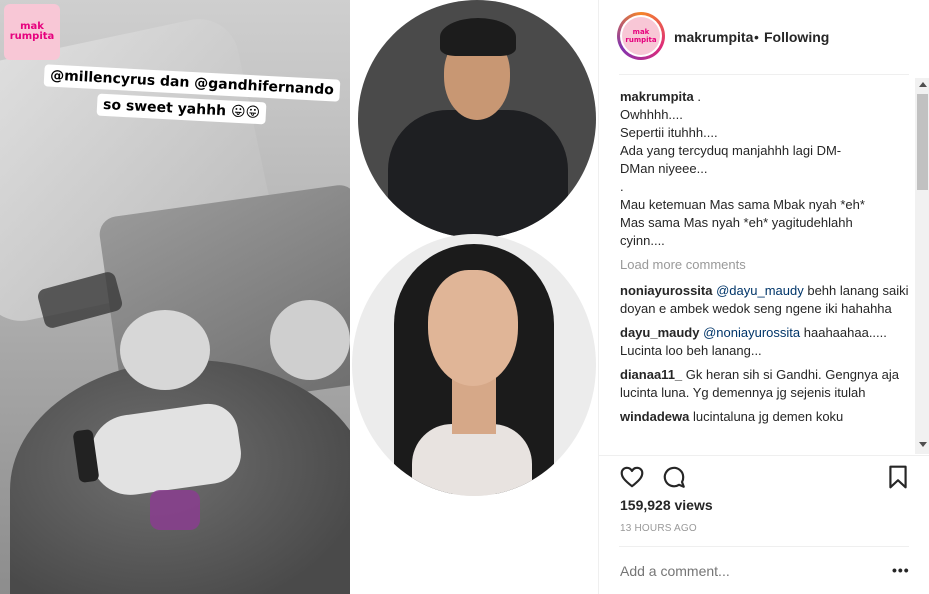 Image resolution: width=929 pixels, height=594 pixels. What do you see at coordinates (697, 96) in the screenshot?
I see `caption-suffix: .` at bounding box center [697, 96].